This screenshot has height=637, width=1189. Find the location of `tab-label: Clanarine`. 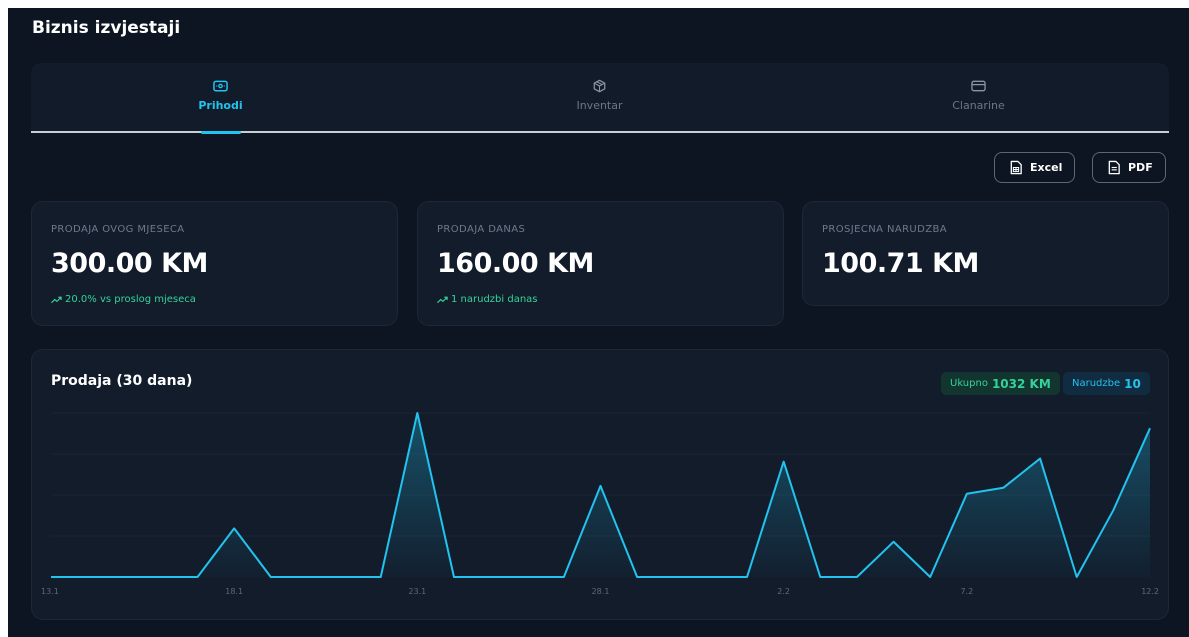

tab-label: Clanarine is located at coordinates (978, 105).